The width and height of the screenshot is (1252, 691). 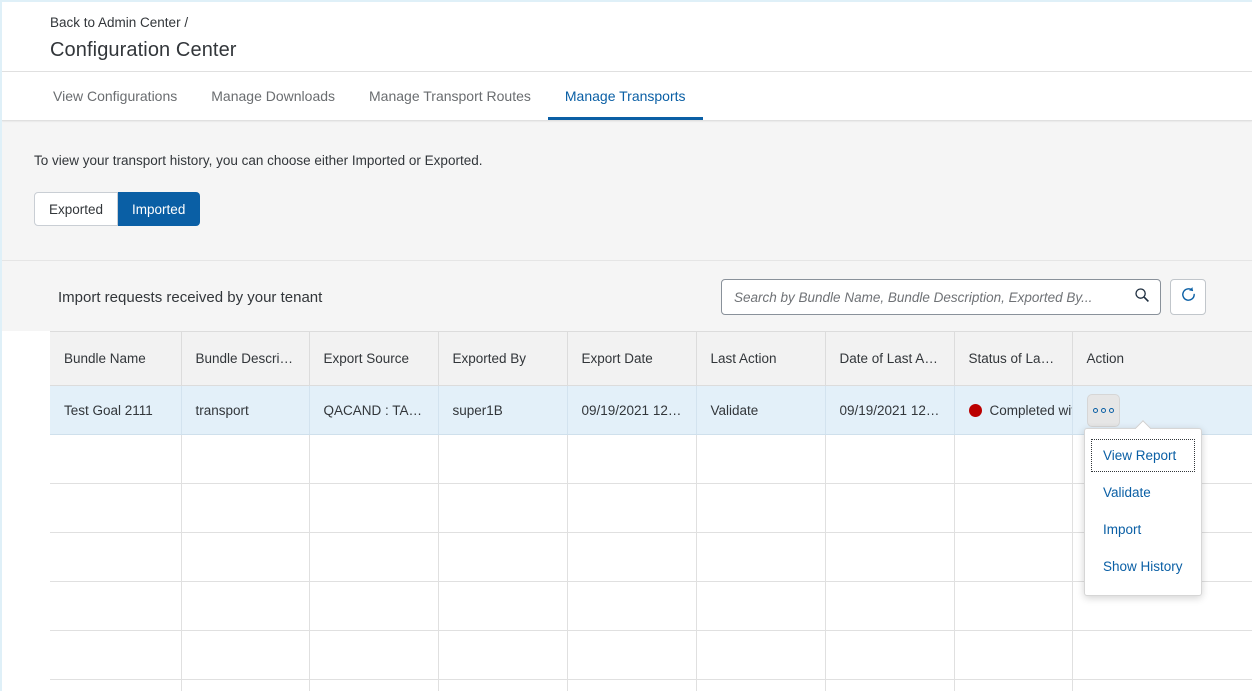 What do you see at coordinates (627, 198) in the screenshot?
I see `transport-direction-toggle: Exported Imported` at bounding box center [627, 198].